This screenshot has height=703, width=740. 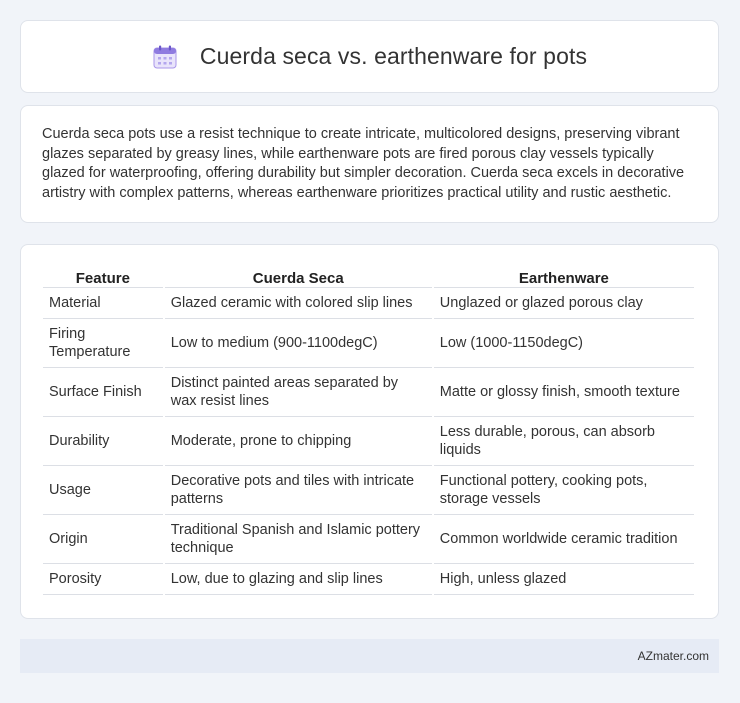 I want to click on table-cell-feature: Surface Finish, so click(x=103, y=392).